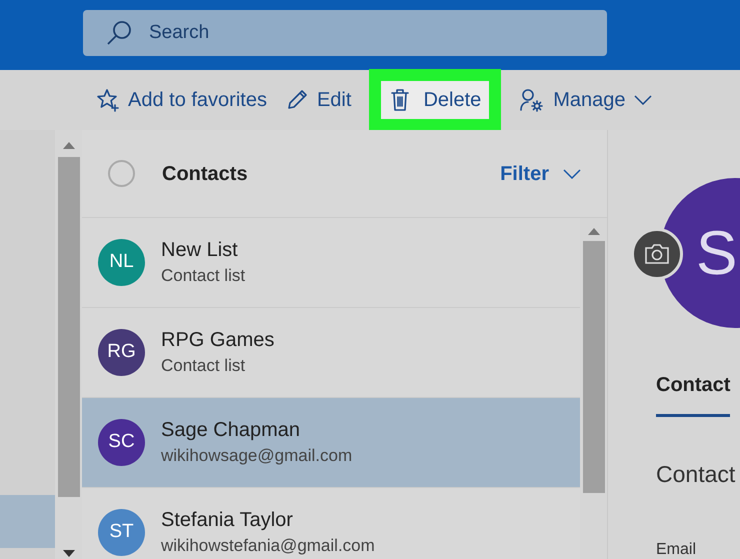  I want to click on contact-row: NL New List Contact list, so click(331, 263).